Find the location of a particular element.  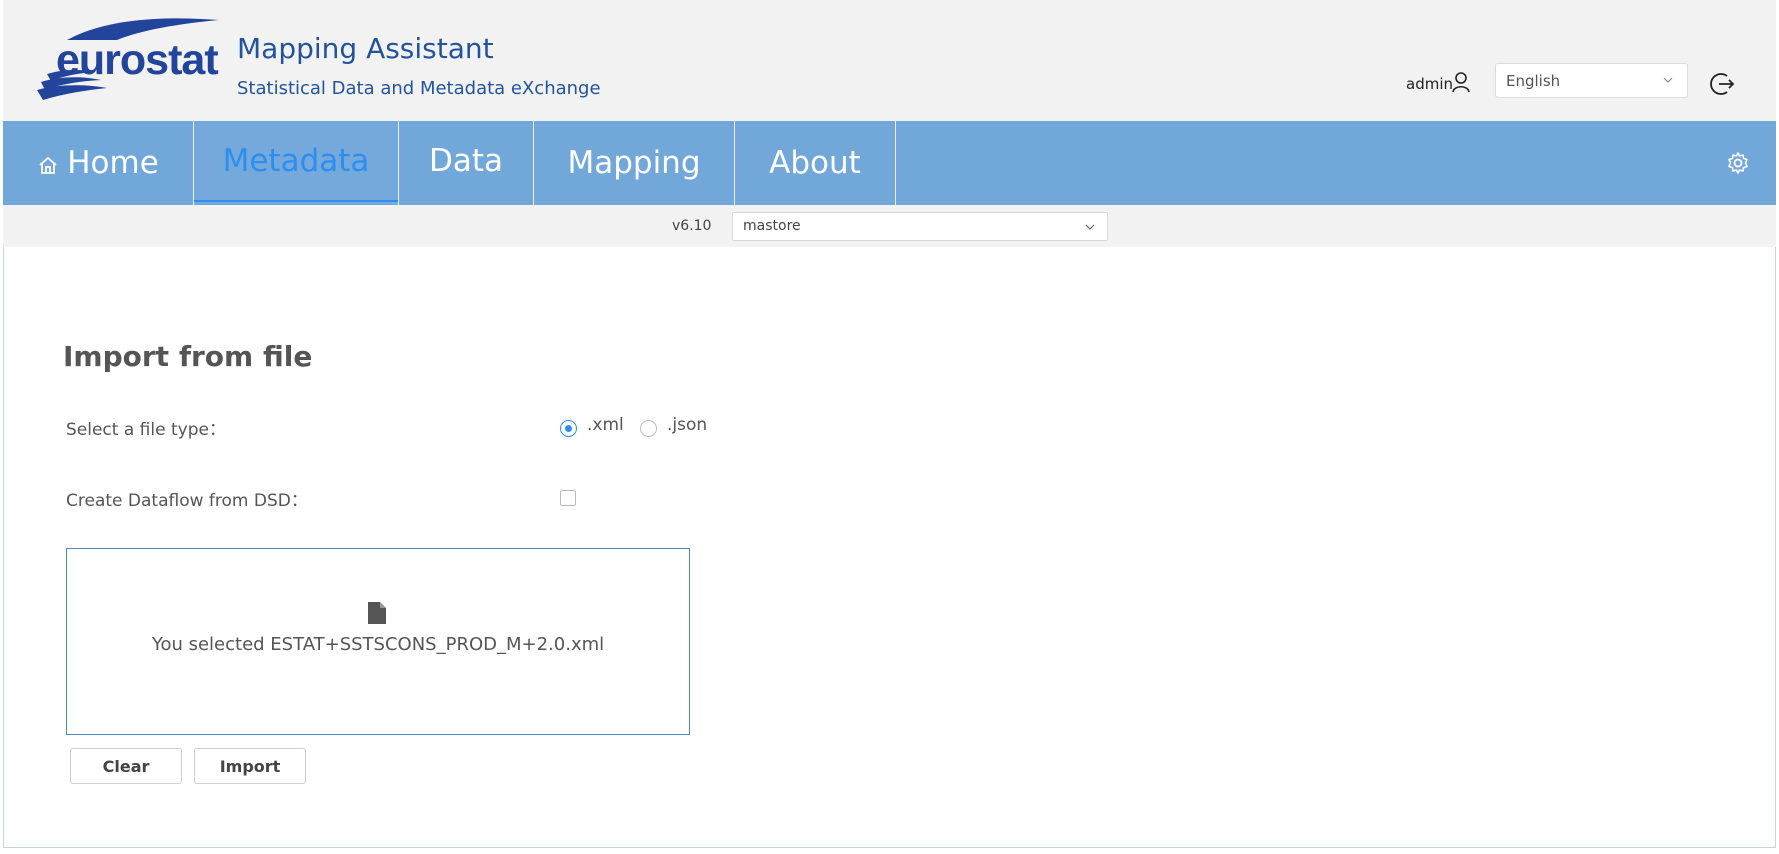

nav-about: About is located at coordinates (815, 163).